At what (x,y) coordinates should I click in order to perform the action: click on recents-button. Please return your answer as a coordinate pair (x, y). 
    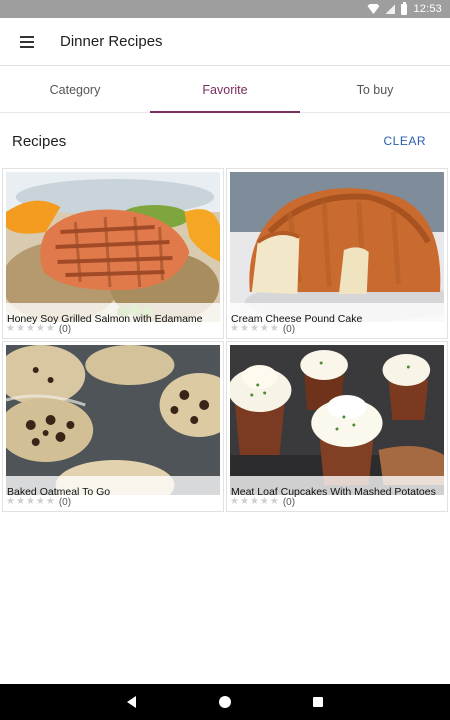
    Looking at the image, I should click on (318, 702).